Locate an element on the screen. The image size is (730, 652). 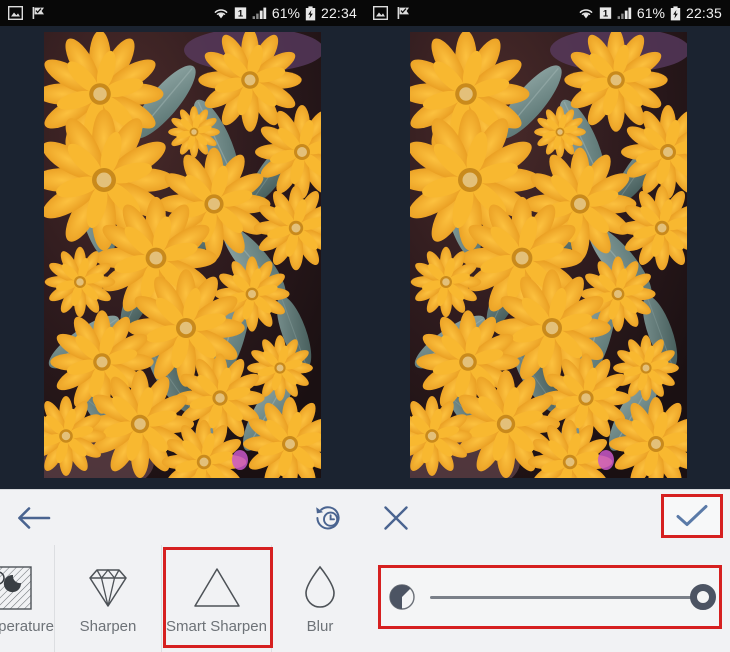
status-bar-right-icons: 1 61% 22:34 is located at coordinates (285, 13).